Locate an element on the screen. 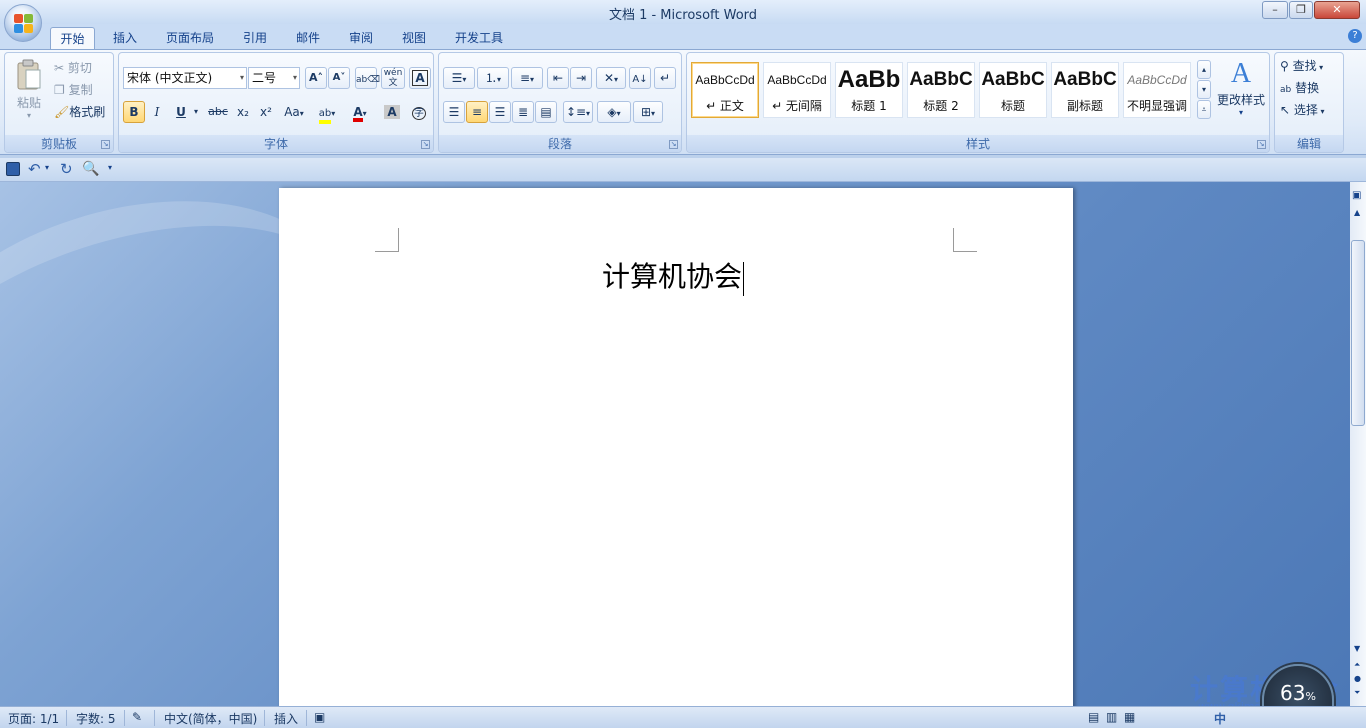 This screenshot has width=1366, height=728. style-subtle-emphasis: AaBbCcDd 不明显强调 is located at coordinates (1157, 90).